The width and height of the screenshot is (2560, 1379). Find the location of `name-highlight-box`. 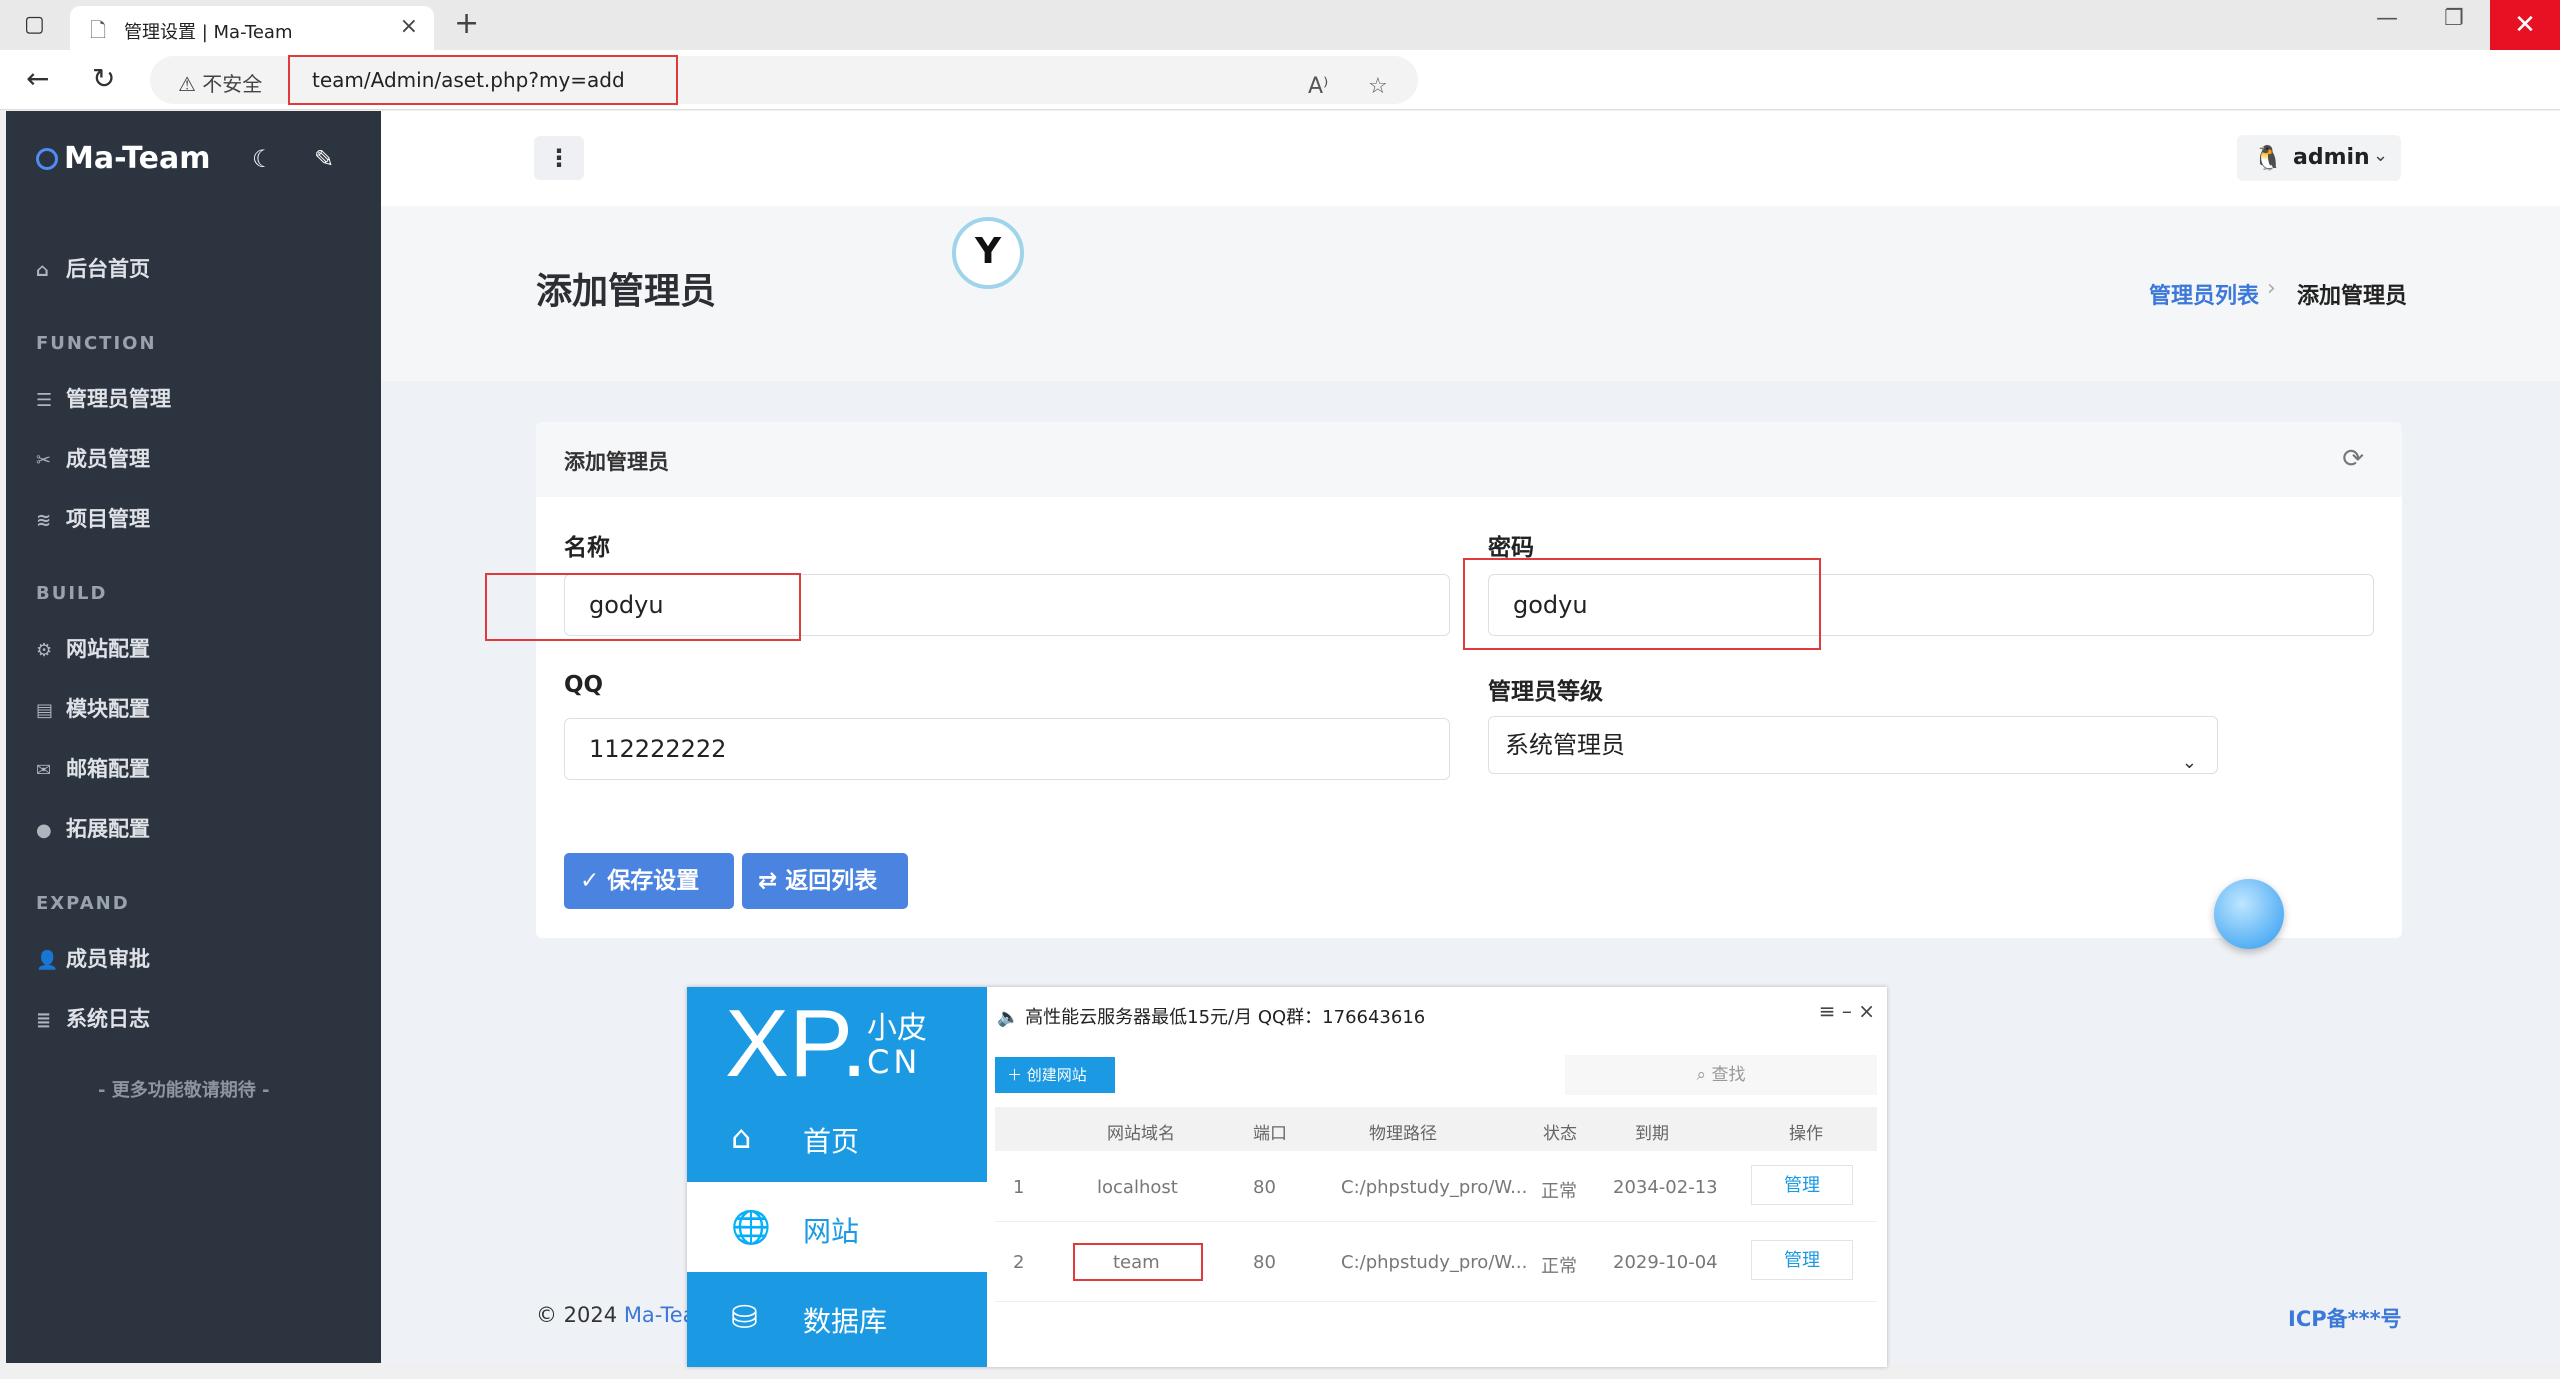

name-highlight-box is located at coordinates (643, 607).